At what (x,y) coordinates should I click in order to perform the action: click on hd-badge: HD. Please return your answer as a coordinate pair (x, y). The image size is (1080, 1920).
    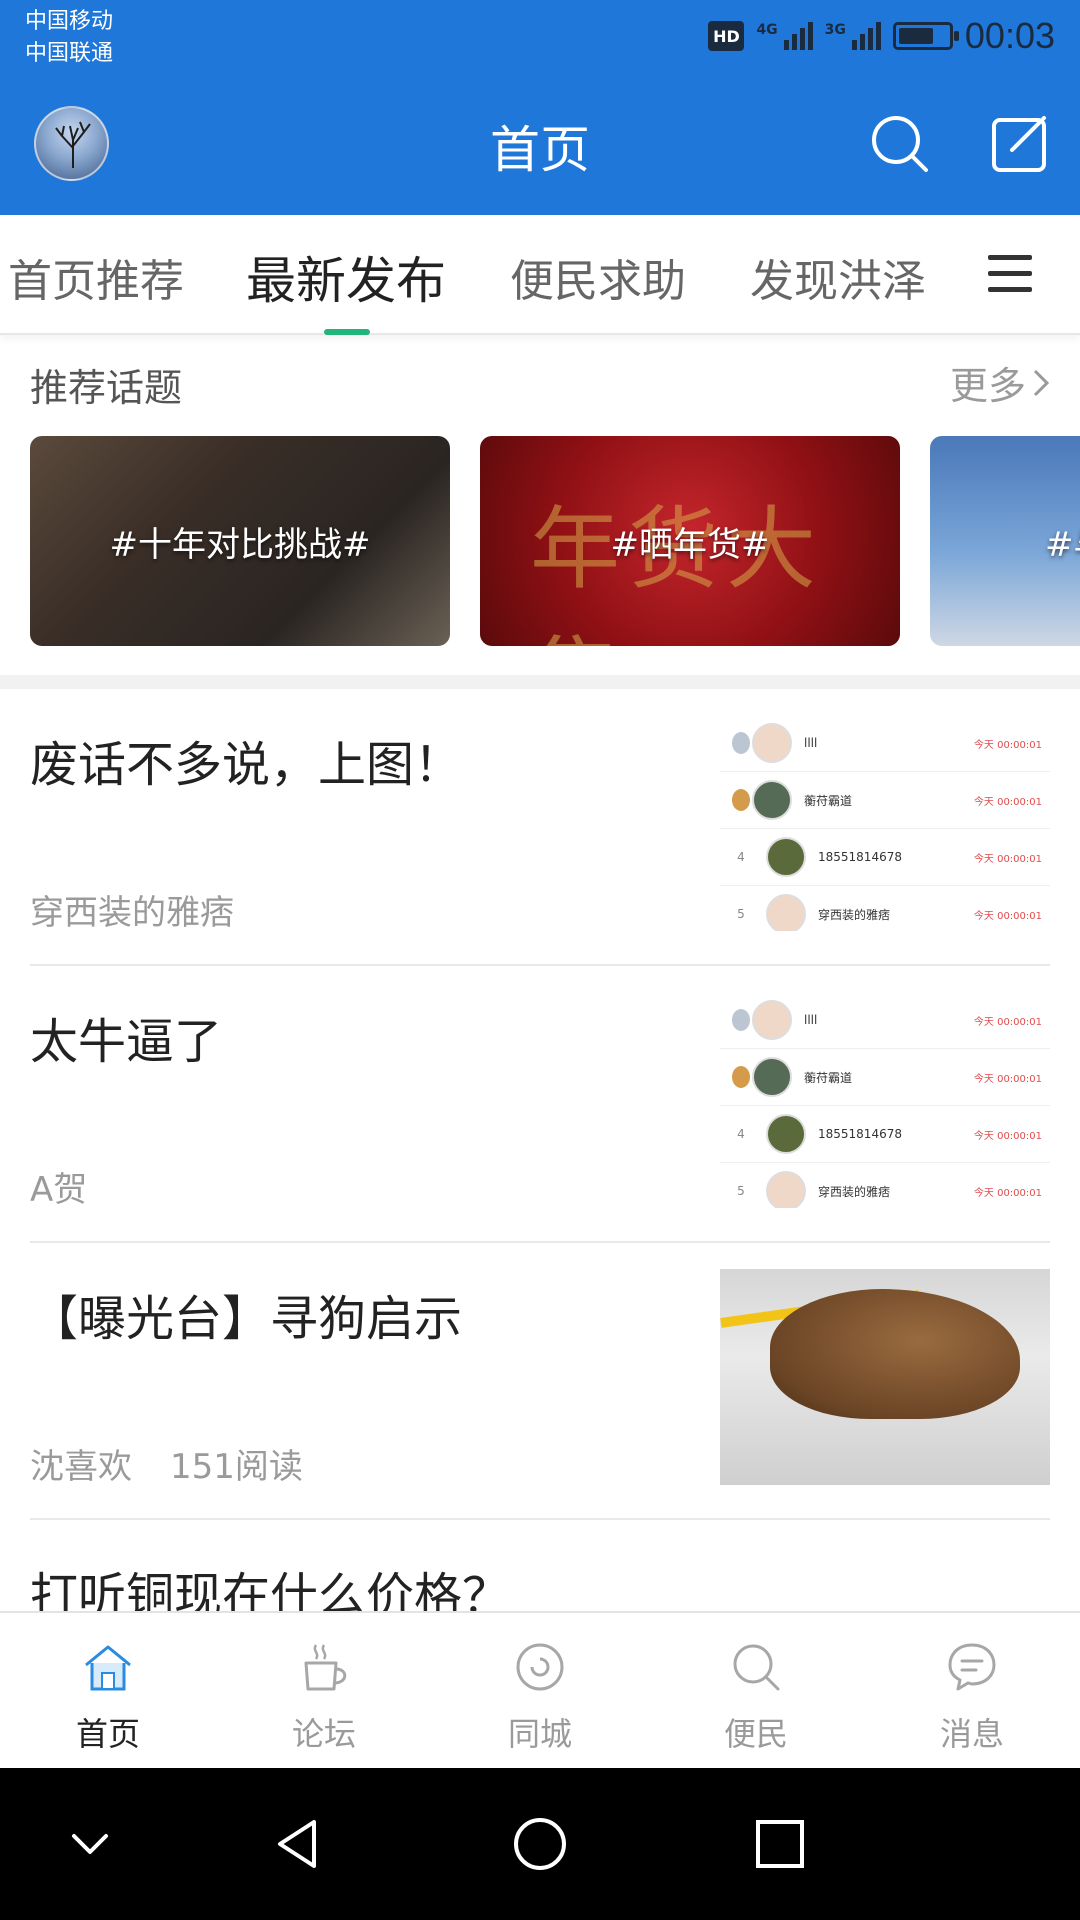
    Looking at the image, I should click on (726, 36).